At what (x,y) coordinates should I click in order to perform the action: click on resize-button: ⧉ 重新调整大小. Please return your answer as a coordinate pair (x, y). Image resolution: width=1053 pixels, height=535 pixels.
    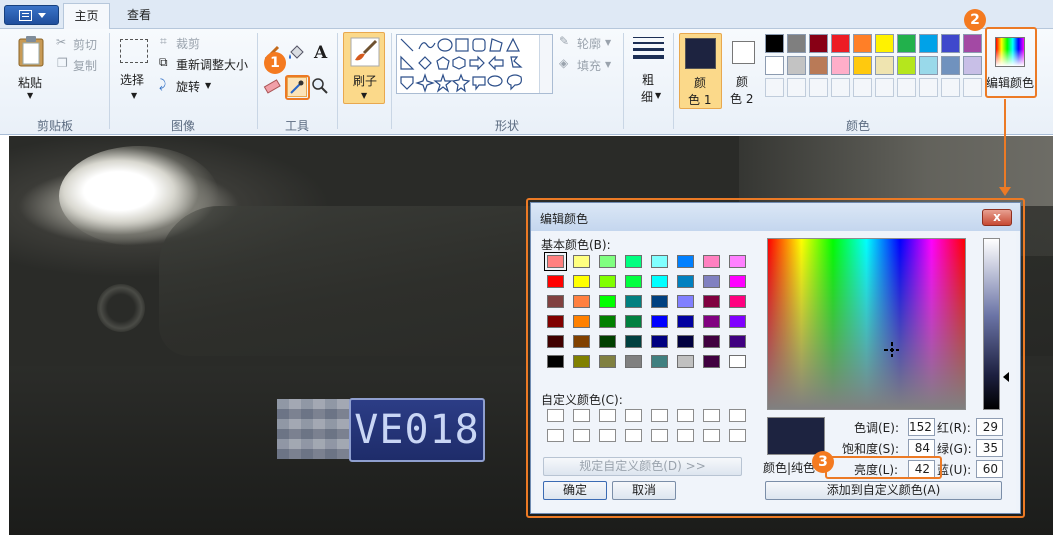
    Looking at the image, I should click on (205, 64).